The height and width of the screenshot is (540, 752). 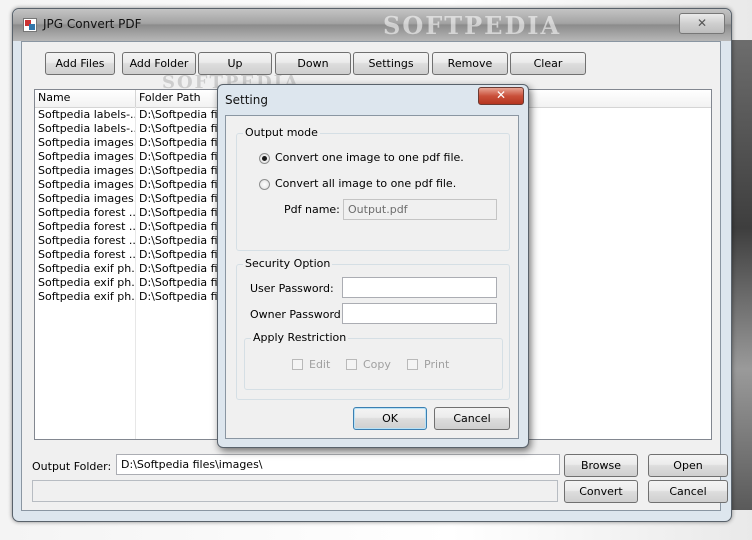 I want to click on cancel-button: Cancel, so click(x=688, y=491).